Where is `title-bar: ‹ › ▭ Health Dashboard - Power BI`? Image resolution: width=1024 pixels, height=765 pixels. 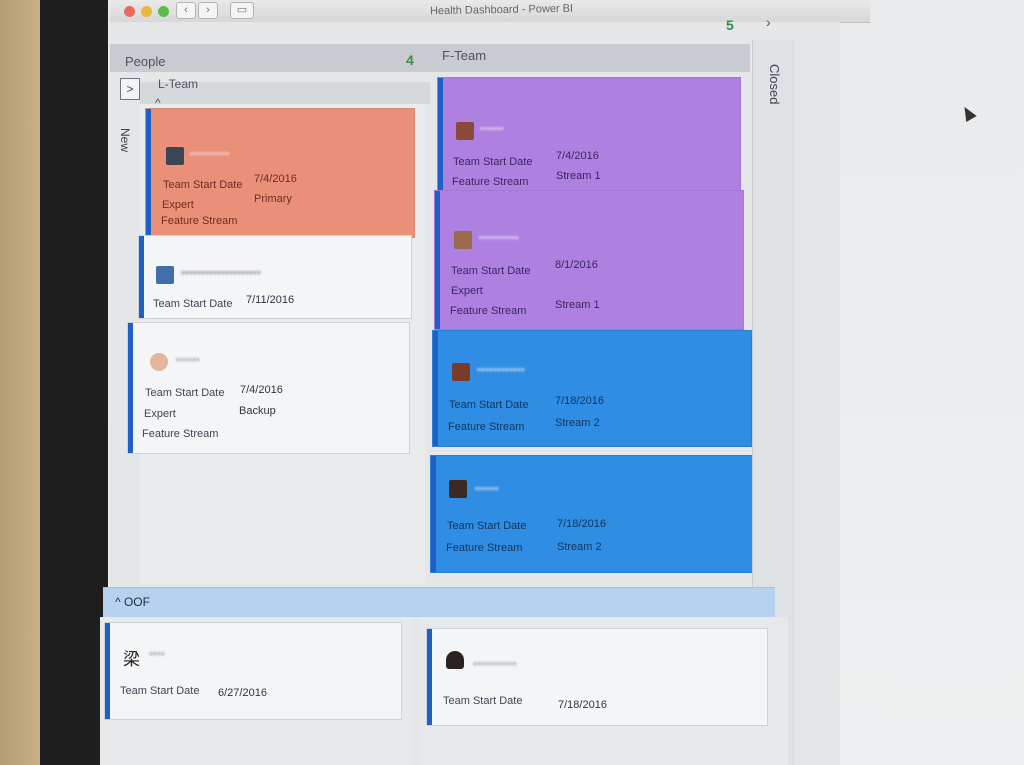
title-bar: ‹ › ▭ Health Dashboard - Power BI is located at coordinates (490, 11).